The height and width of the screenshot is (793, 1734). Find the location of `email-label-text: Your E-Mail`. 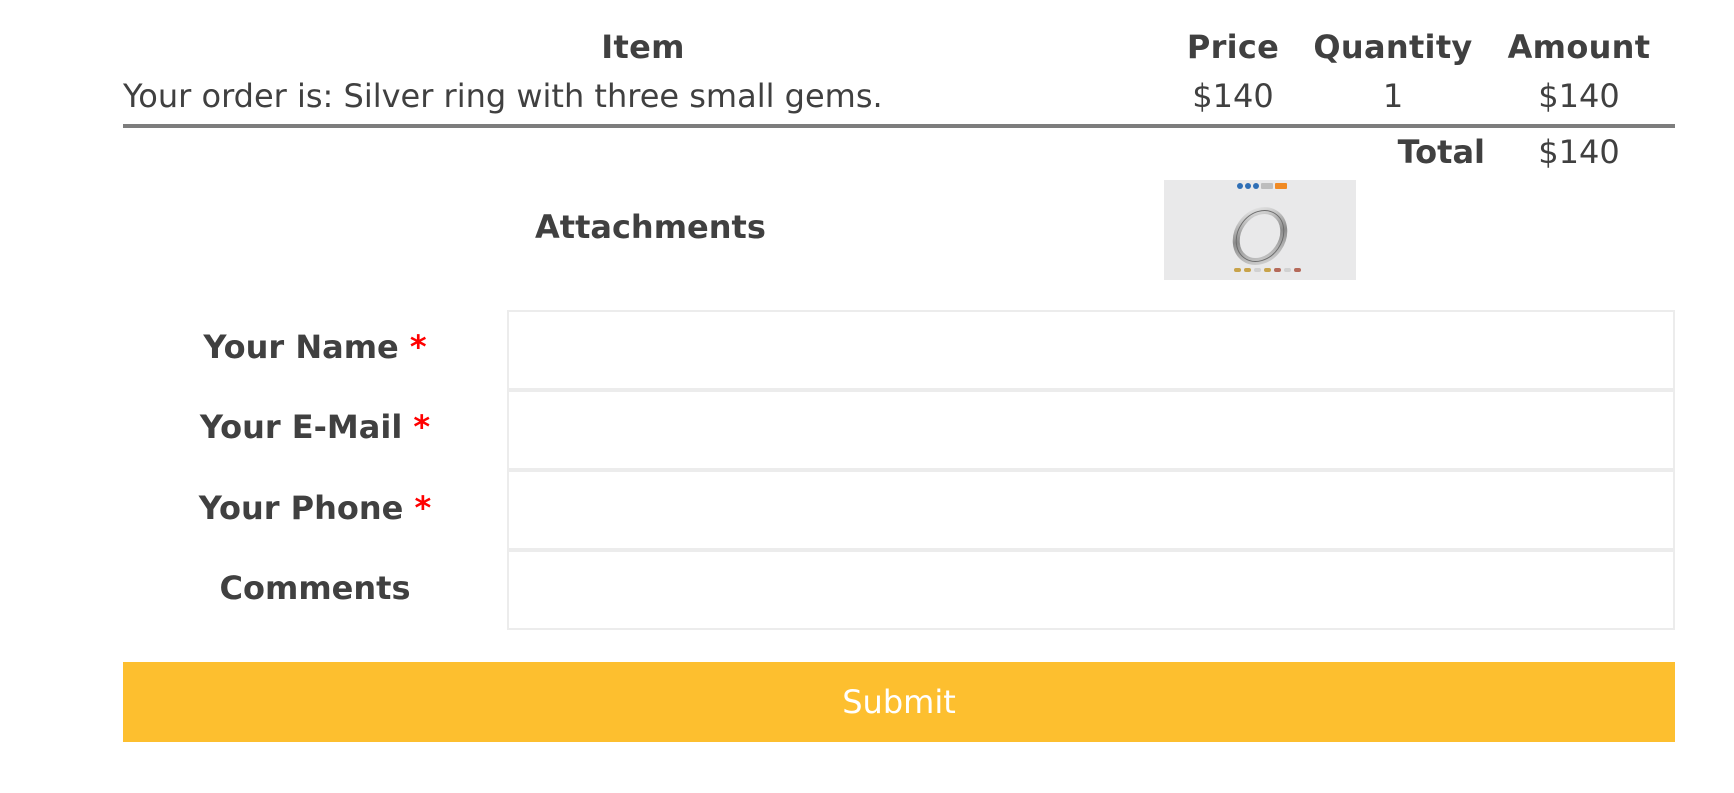

email-label-text: Your E-Mail is located at coordinates (301, 427).